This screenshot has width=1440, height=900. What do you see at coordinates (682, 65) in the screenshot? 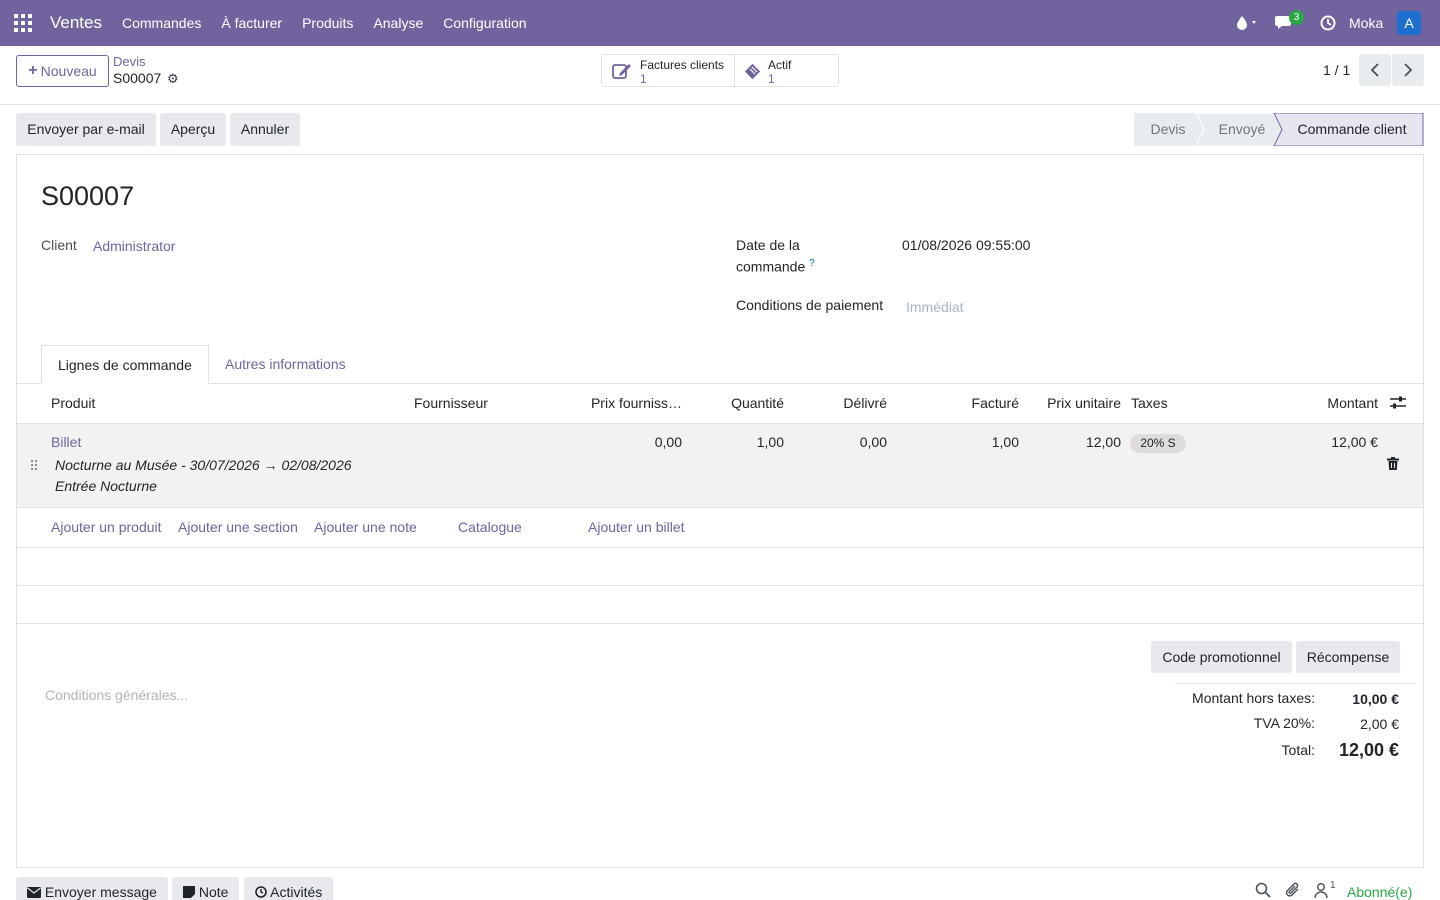
I see `invoices-label: Factures clients` at bounding box center [682, 65].